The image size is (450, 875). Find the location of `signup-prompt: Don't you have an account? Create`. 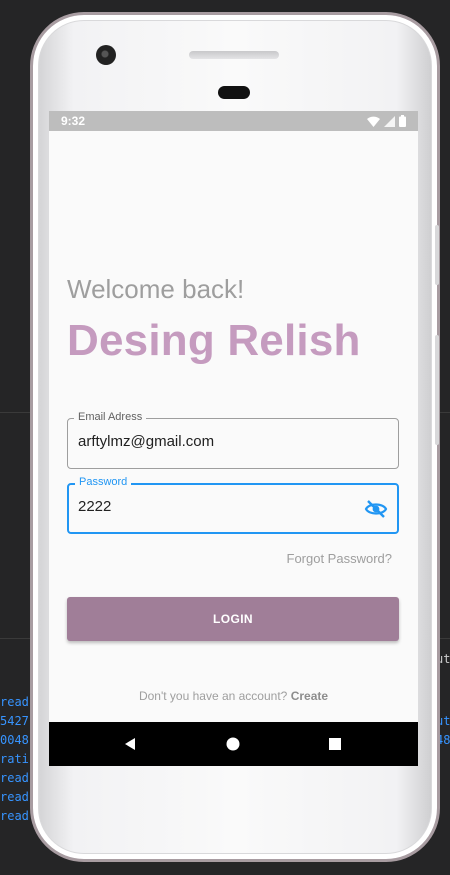

signup-prompt: Don't you have an account? Create is located at coordinates (233, 696).